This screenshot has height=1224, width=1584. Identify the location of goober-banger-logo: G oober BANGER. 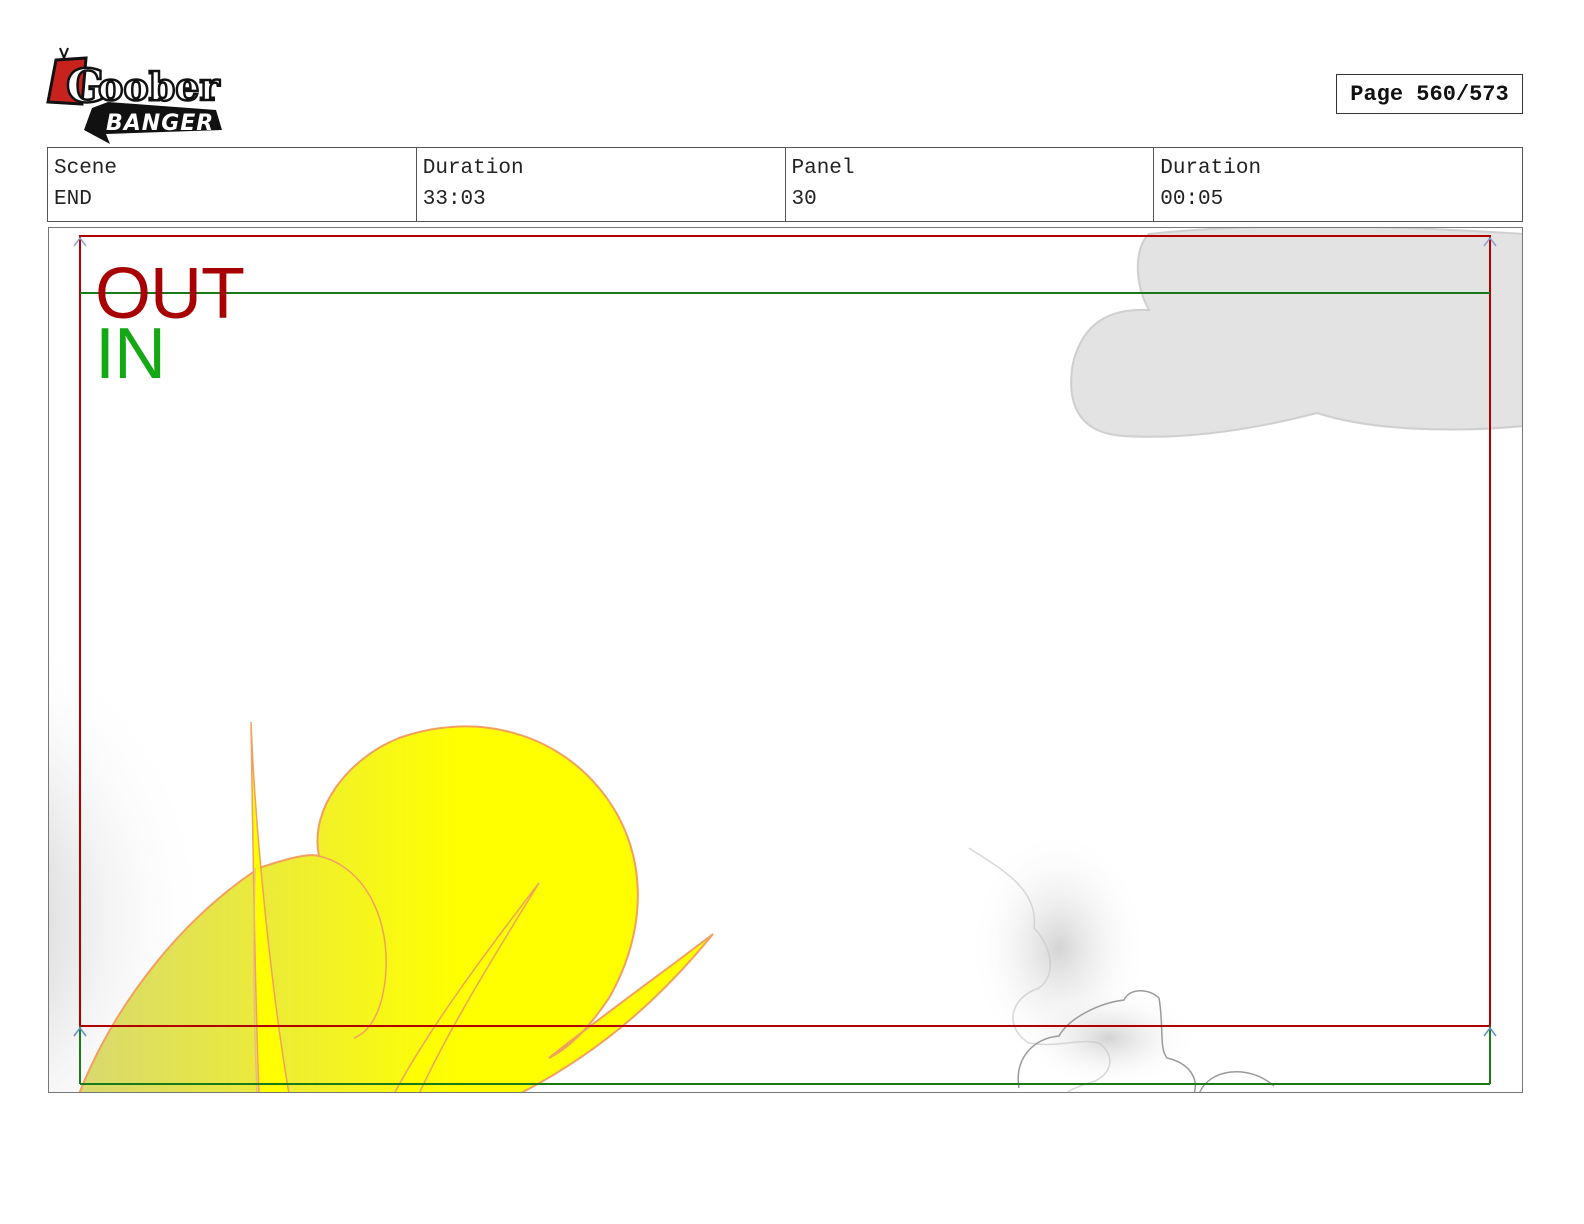
(139, 96).